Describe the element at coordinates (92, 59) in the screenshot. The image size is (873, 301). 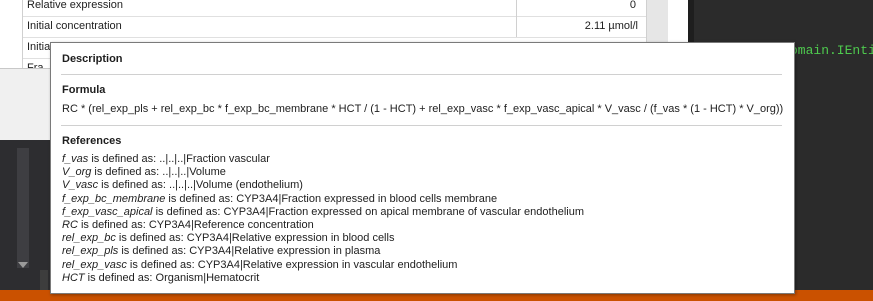
I see `description-heading: Description` at that location.